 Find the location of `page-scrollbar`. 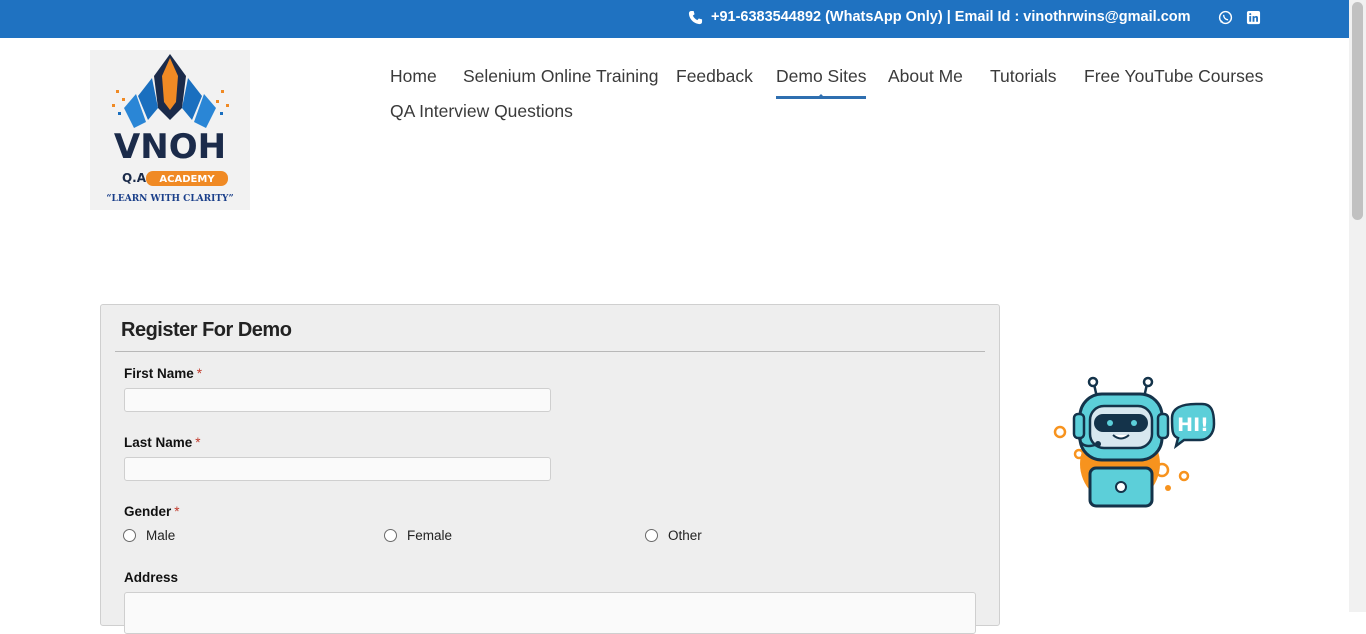

page-scrollbar is located at coordinates (1357, 306).